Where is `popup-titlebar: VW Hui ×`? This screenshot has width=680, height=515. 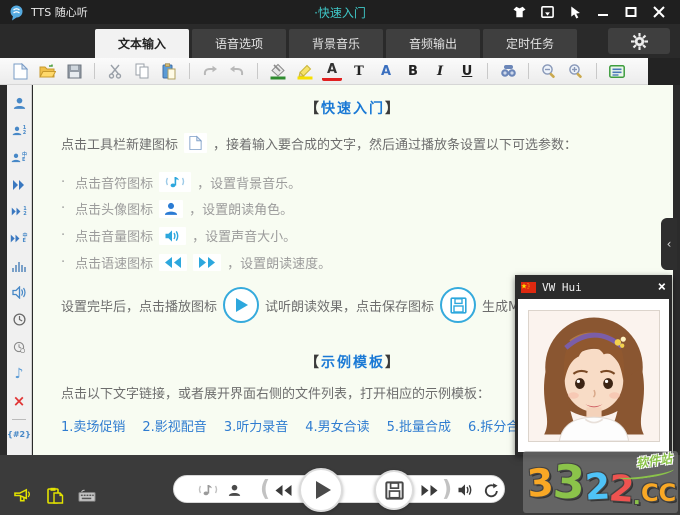 popup-titlebar: VW Hui × is located at coordinates (593, 287).